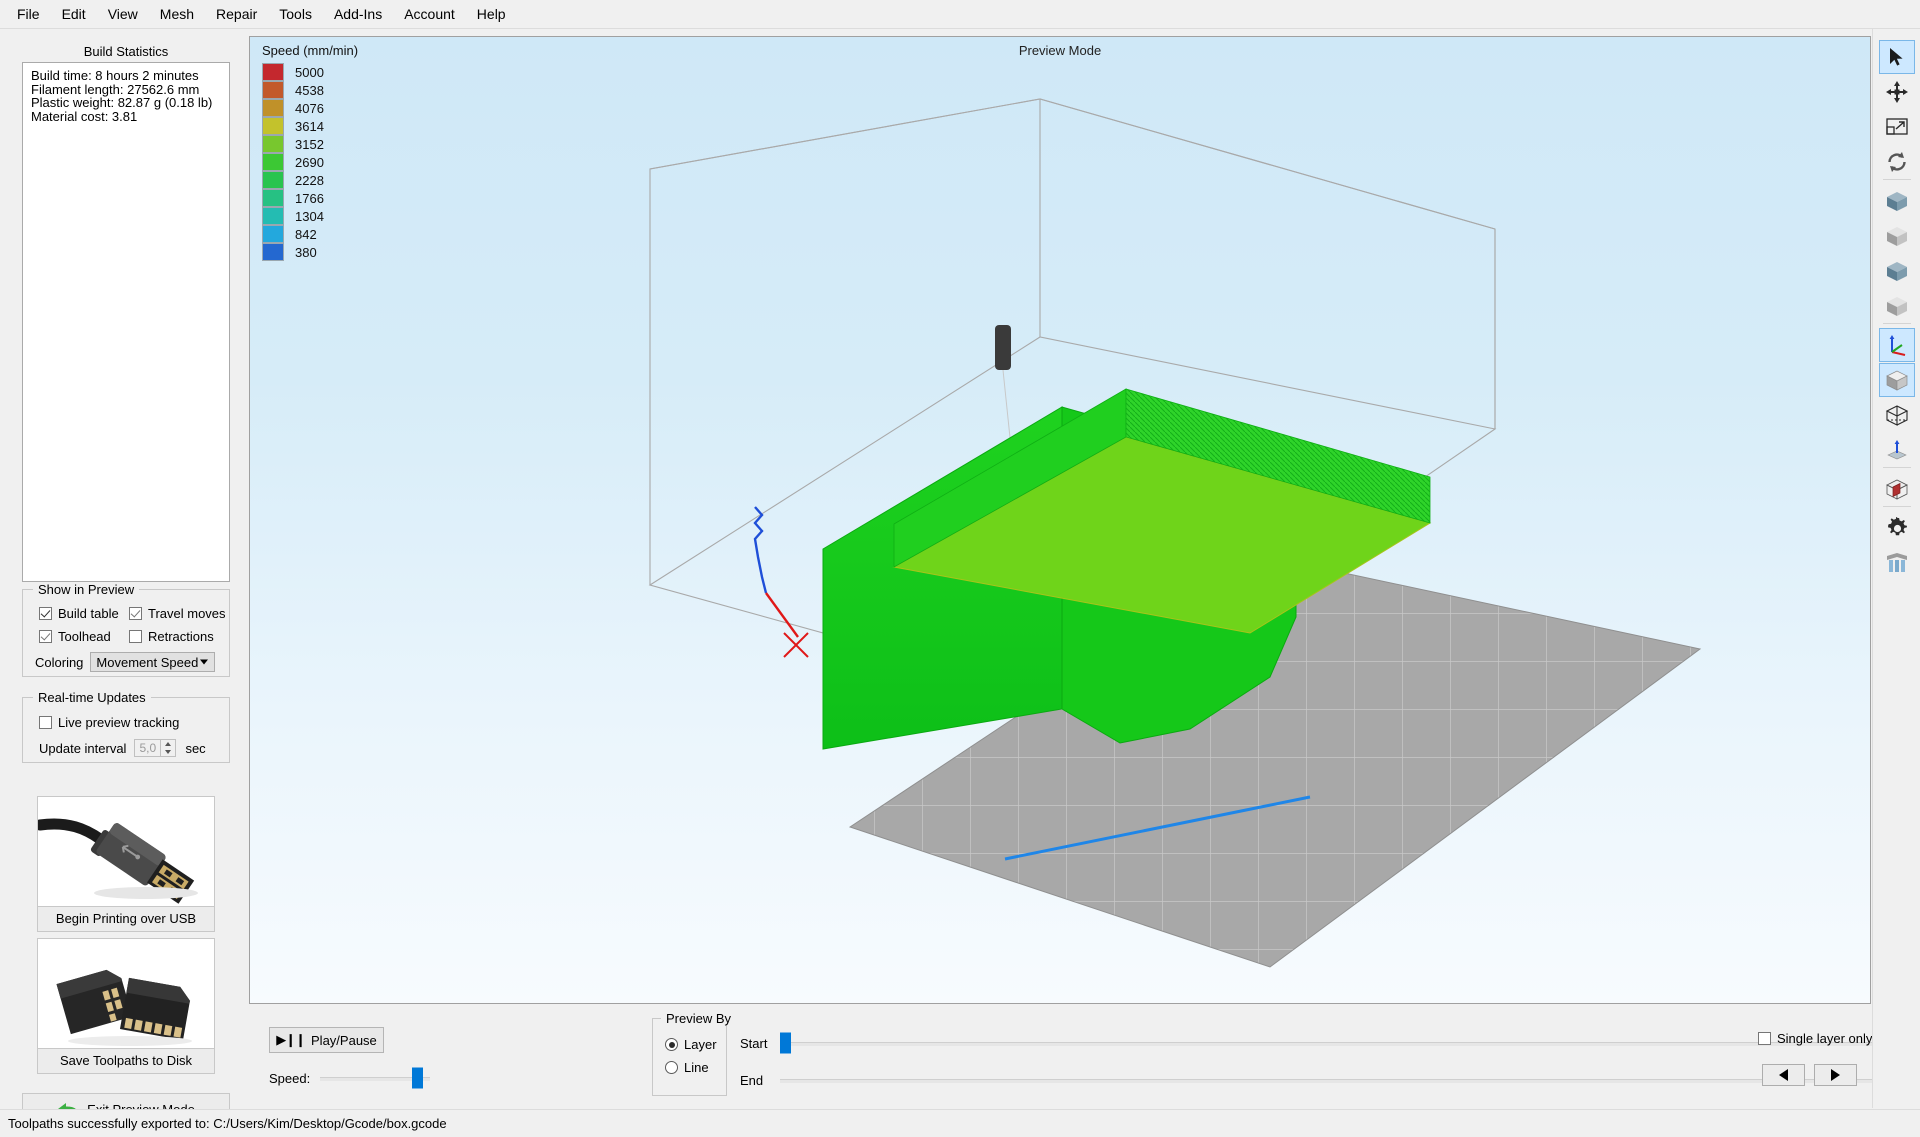 This screenshot has width=1920, height=1137. I want to click on right-toolbar, so click(1896, 568).